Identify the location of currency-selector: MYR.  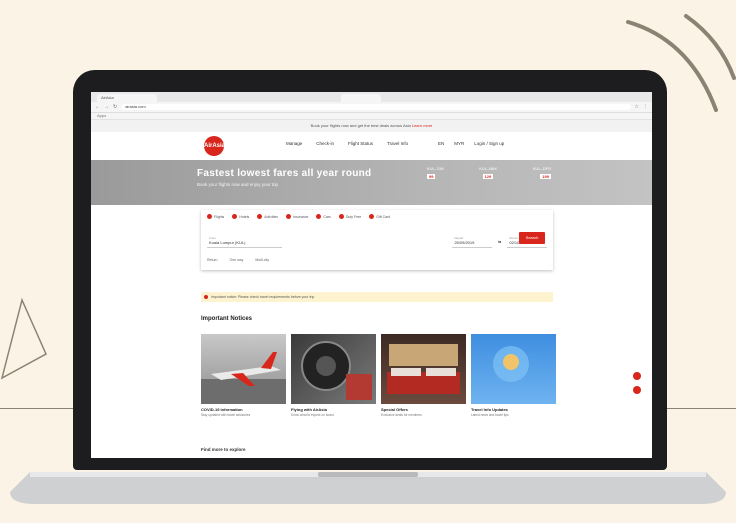
(459, 143).